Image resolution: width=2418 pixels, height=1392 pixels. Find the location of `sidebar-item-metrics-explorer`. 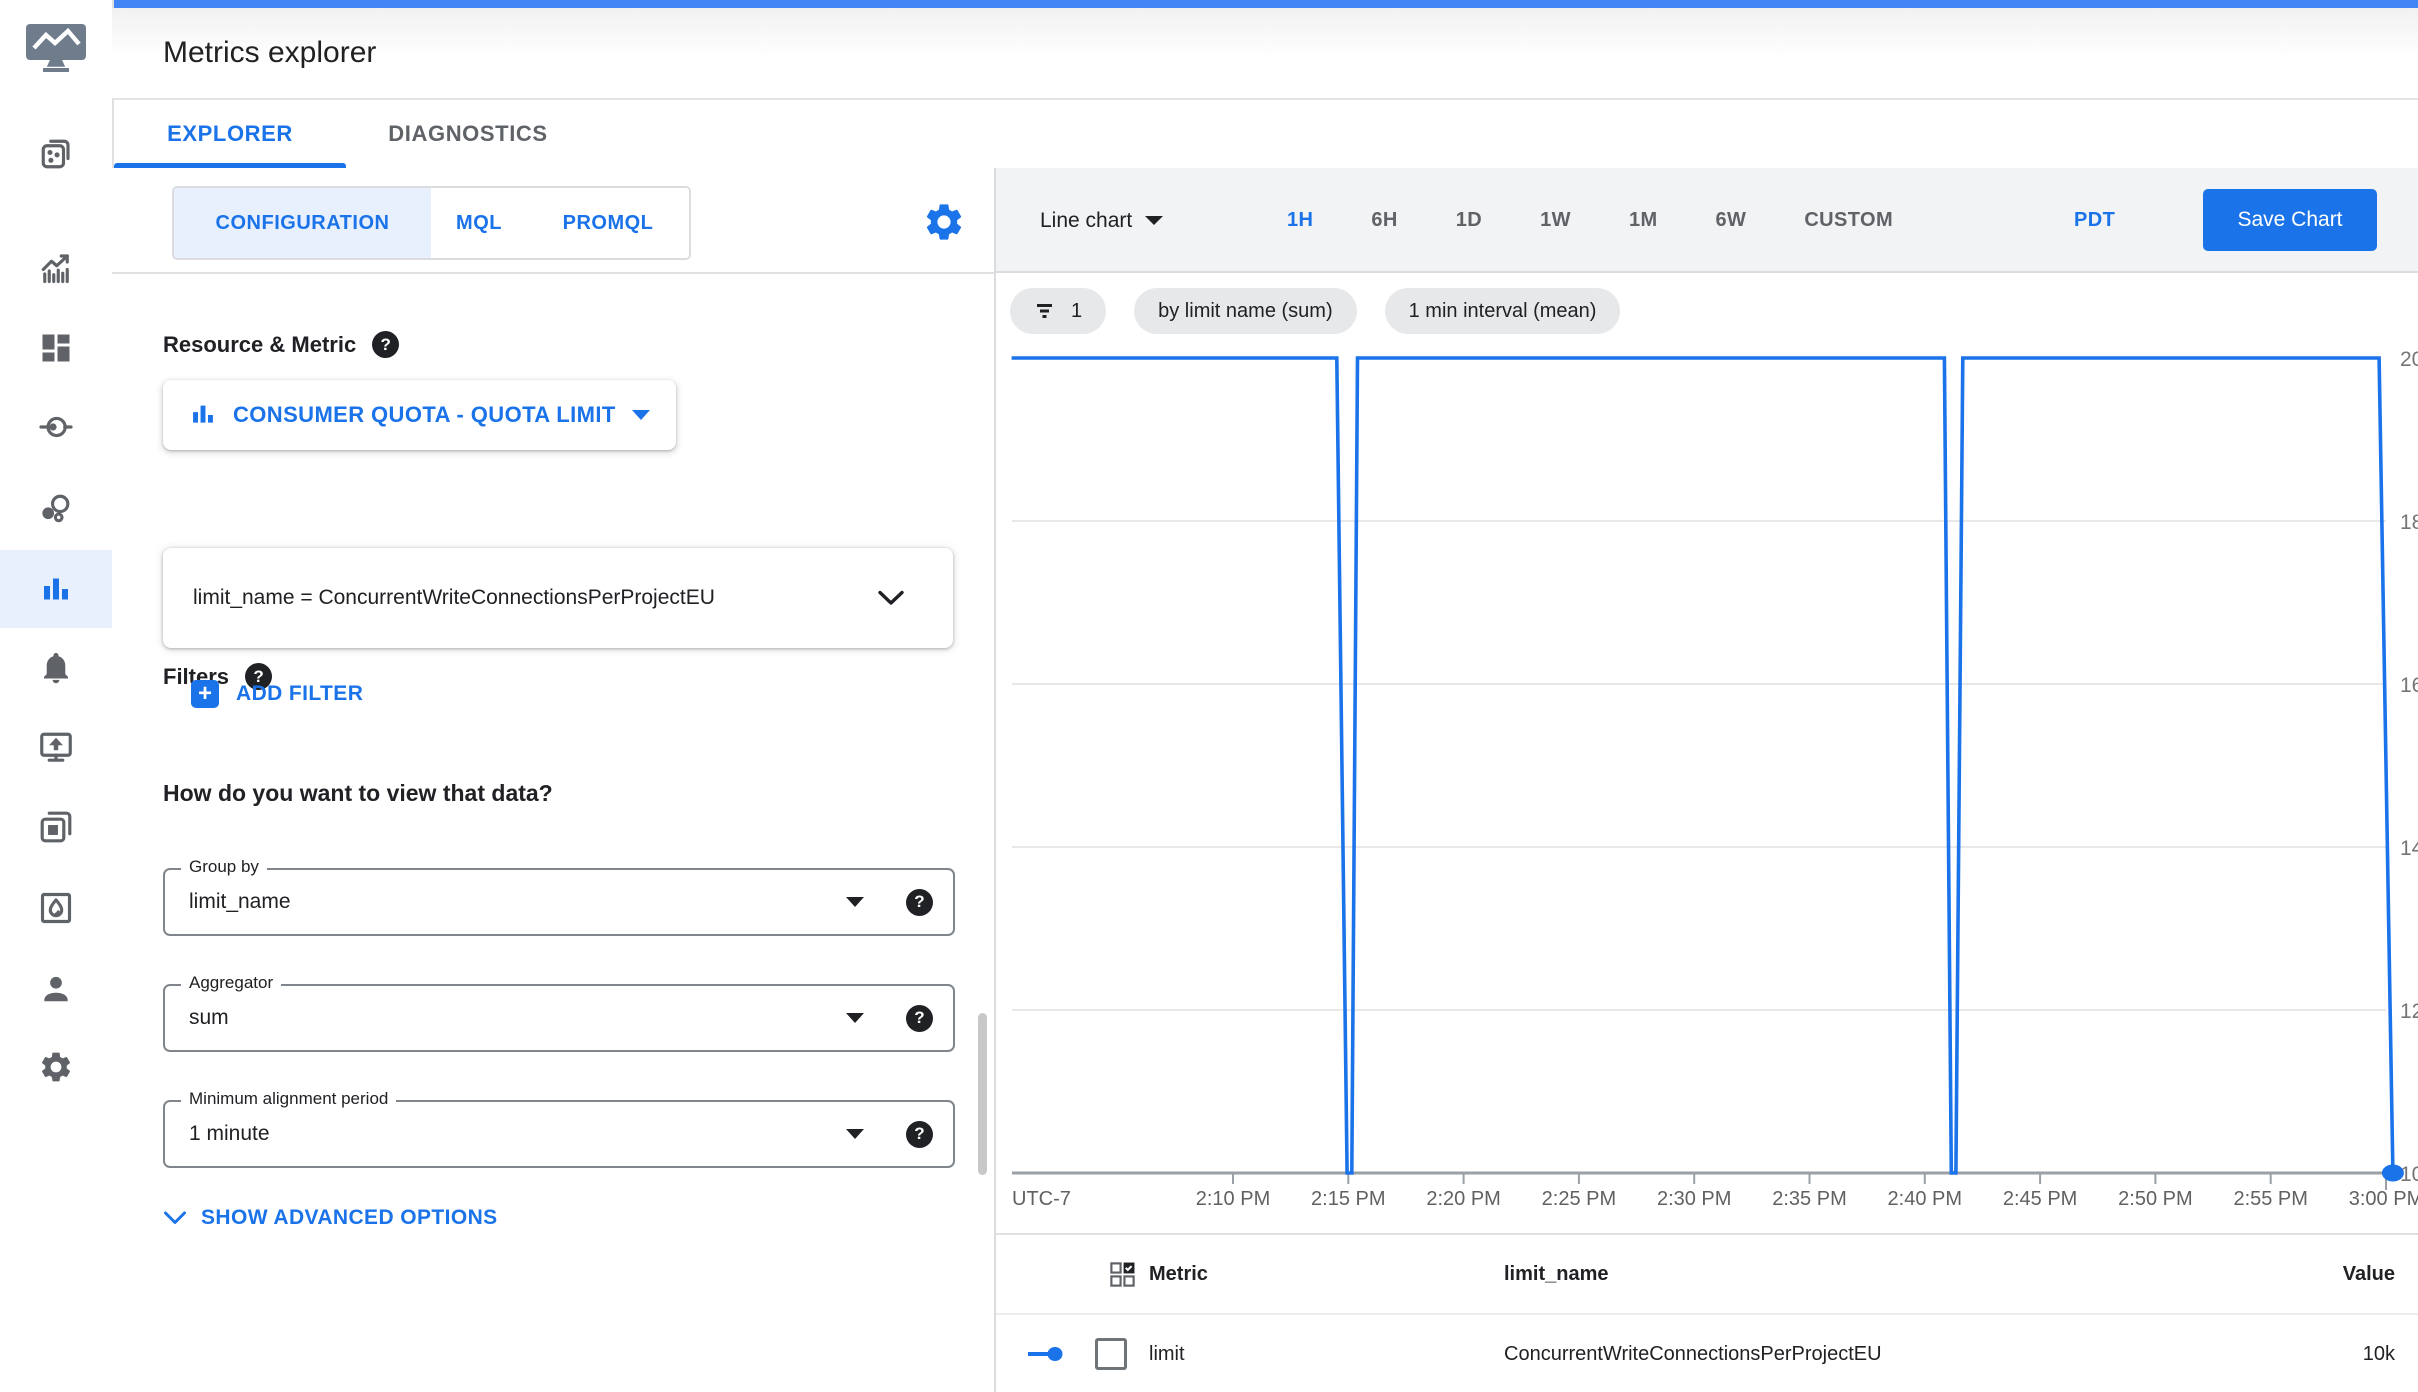

sidebar-item-metrics-explorer is located at coordinates (56, 589).